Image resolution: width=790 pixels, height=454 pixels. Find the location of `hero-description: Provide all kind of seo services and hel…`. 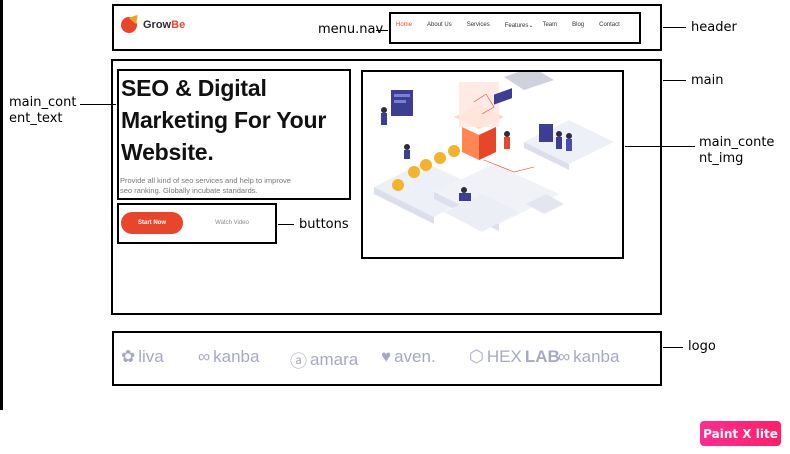

hero-description: Provide all kind of seo services and hel… is located at coordinates (205, 185).